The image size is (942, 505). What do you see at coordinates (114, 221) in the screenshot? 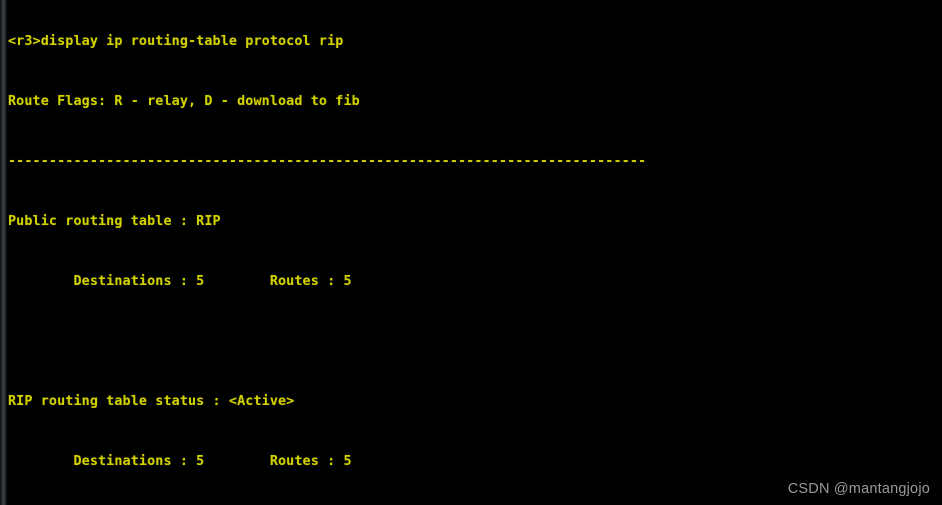
I see `console-line-public-table: Public routing table : RIP` at bounding box center [114, 221].